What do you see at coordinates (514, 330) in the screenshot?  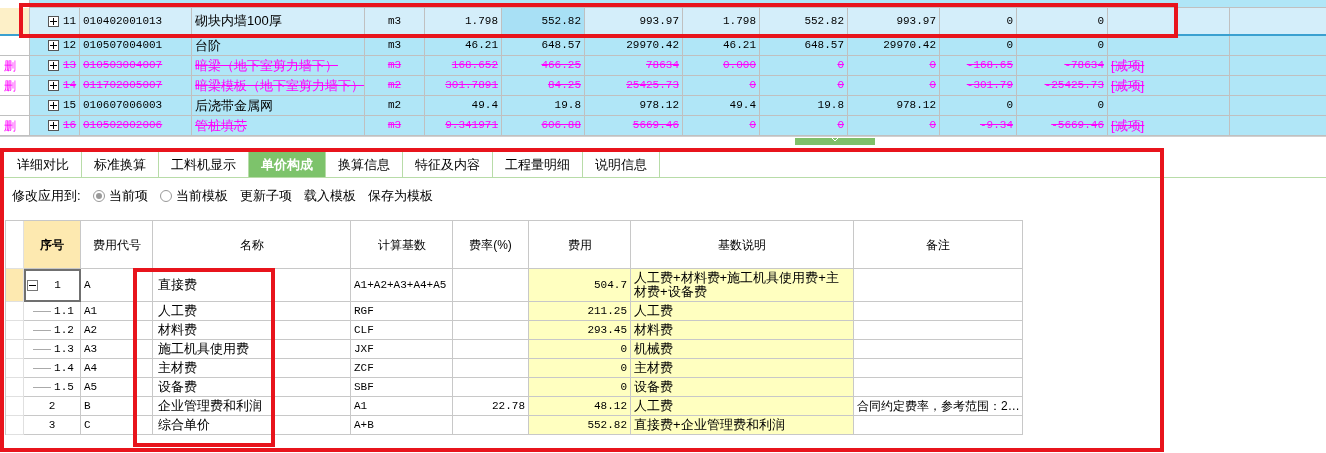 I see `table-row: 1.2 A2 材料费 CLF 293.45 材料费` at bounding box center [514, 330].